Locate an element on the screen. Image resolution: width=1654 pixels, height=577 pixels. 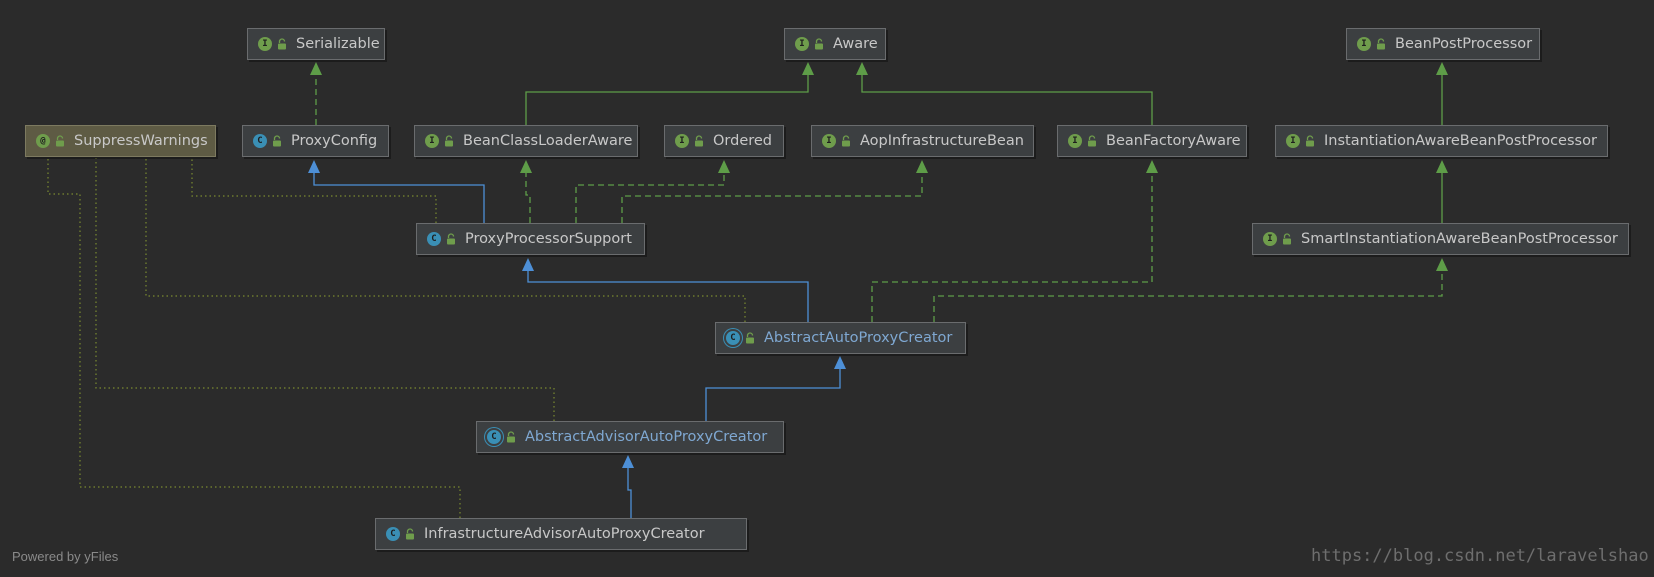
node-label: BeanPostProcessor is located at coordinates (1464, 44).